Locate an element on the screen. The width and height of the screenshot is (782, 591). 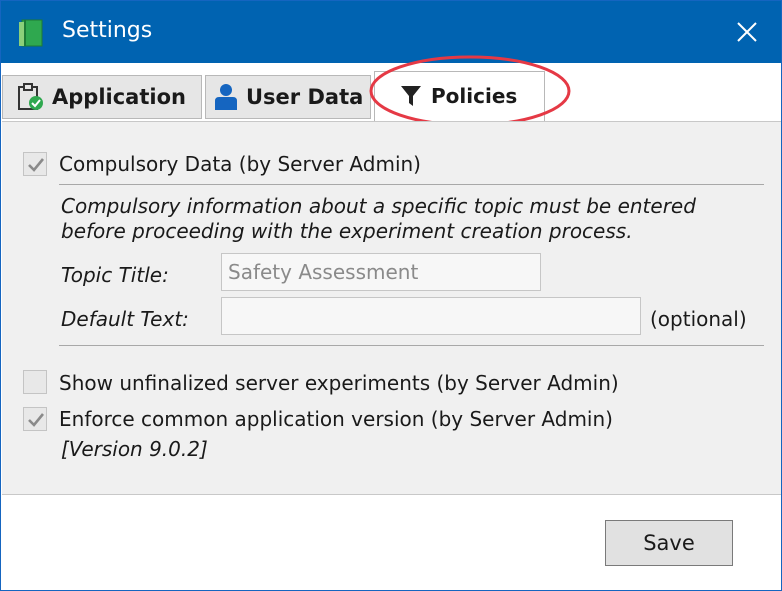
user-icon is located at coordinates (226, 97).